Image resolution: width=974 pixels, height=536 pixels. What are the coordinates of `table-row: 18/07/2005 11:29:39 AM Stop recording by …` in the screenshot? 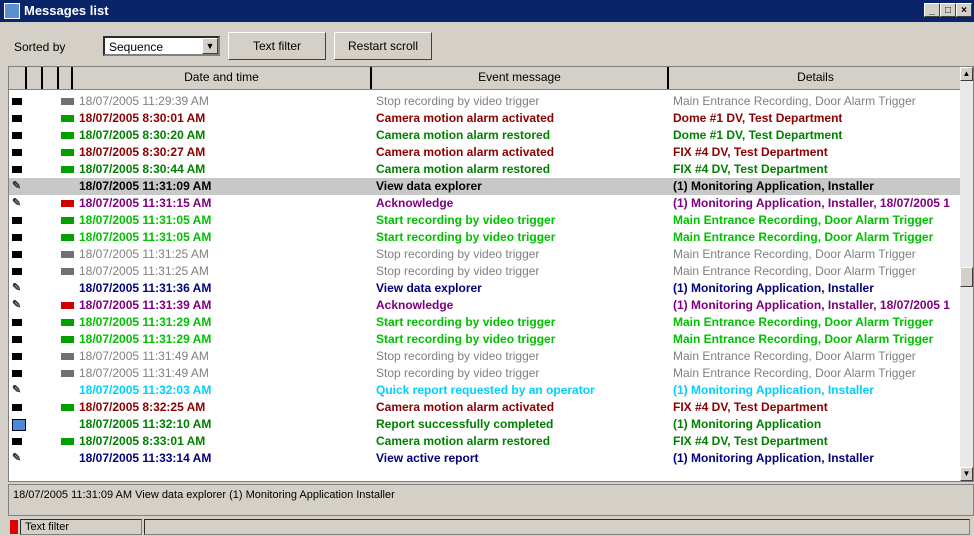 It's located at (485, 101).